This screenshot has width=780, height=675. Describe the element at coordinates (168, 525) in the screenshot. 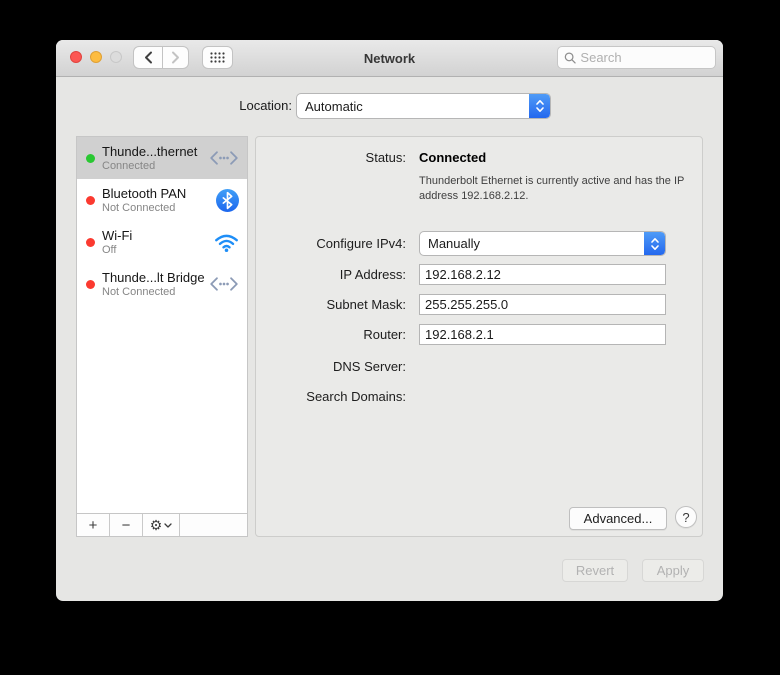

I see `chevron-down-icon` at that location.